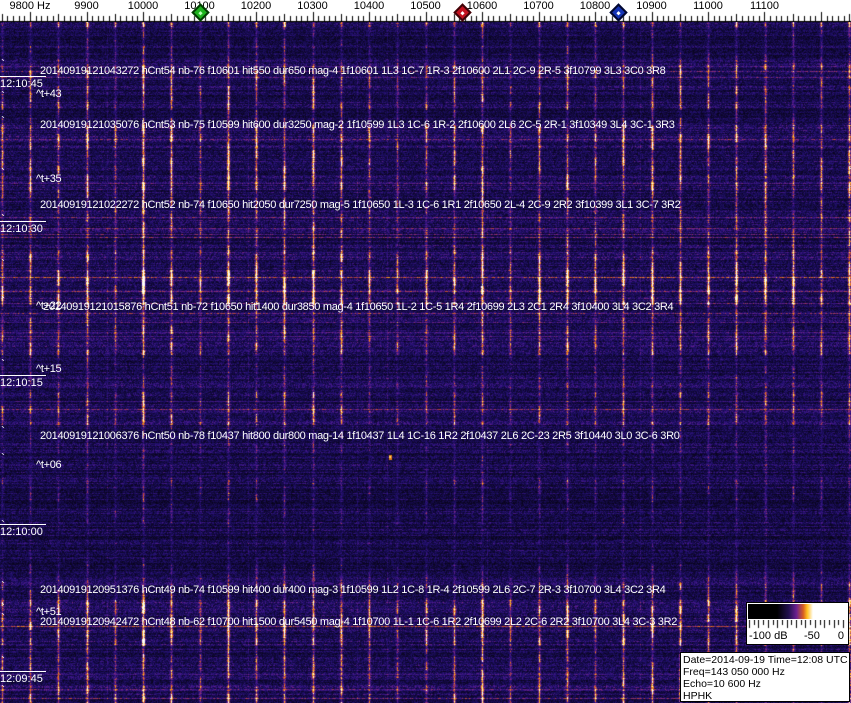 The height and width of the screenshot is (703, 851). What do you see at coordinates (768, 636) in the screenshot?
I see `db-label-min: -100 dB` at bounding box center [768, 636].